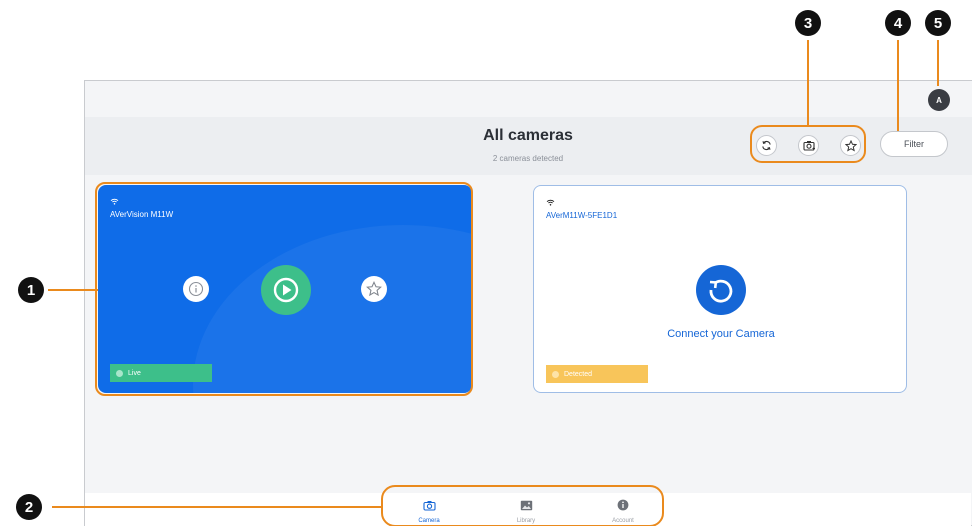  Describe the element at coordinates (898, 23) in the screenshot. I see `callout-badge-4: 4` at that location.